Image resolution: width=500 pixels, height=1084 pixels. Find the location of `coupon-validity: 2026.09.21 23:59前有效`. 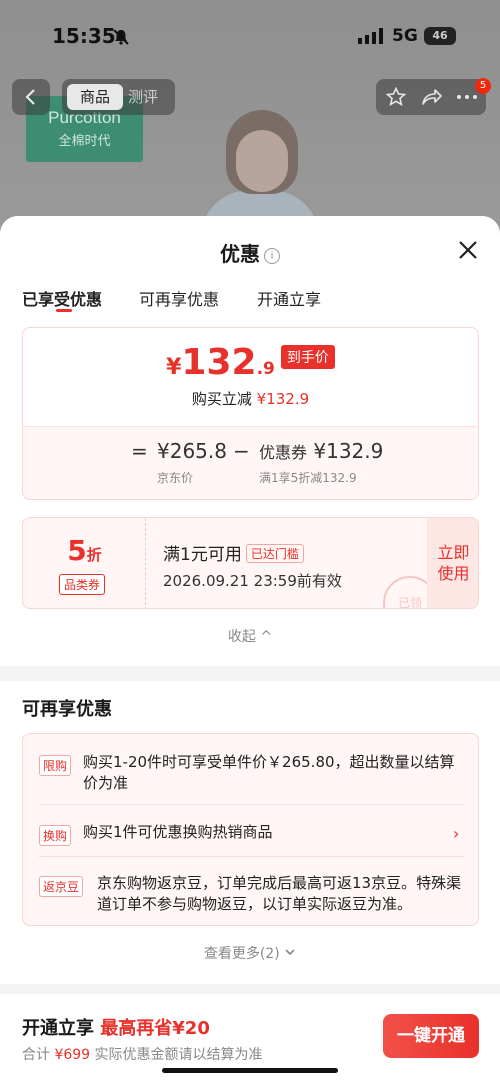

coupon-validity: 2026.09.21 23:59前有效 is located at coordinates (252, 581).